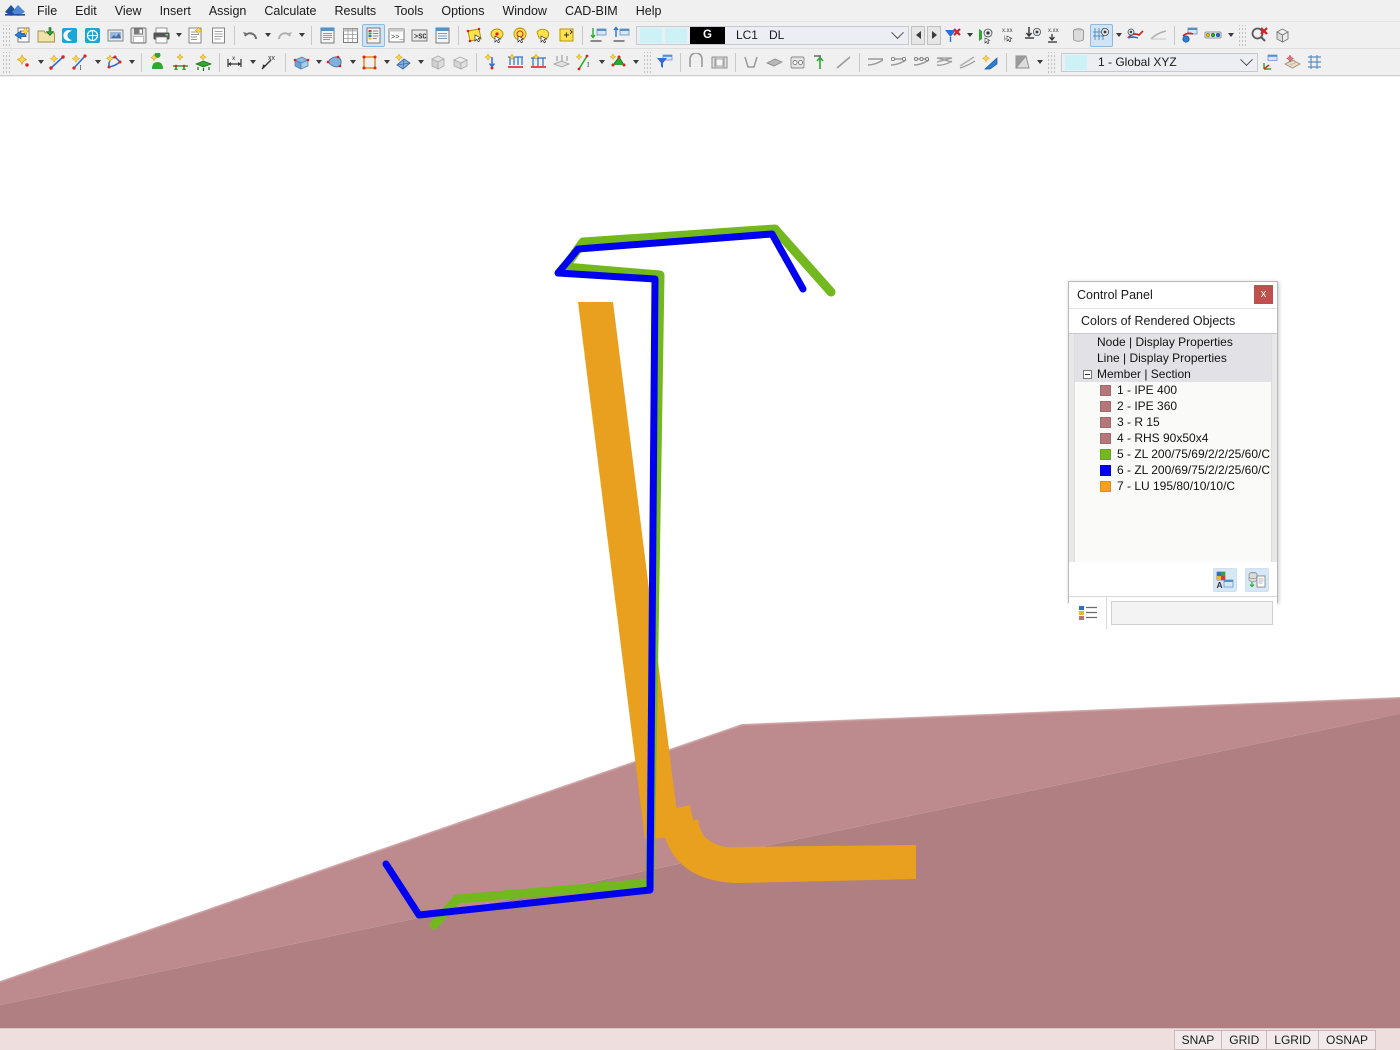  I want to click on plate-view-button, so click(774, 62).